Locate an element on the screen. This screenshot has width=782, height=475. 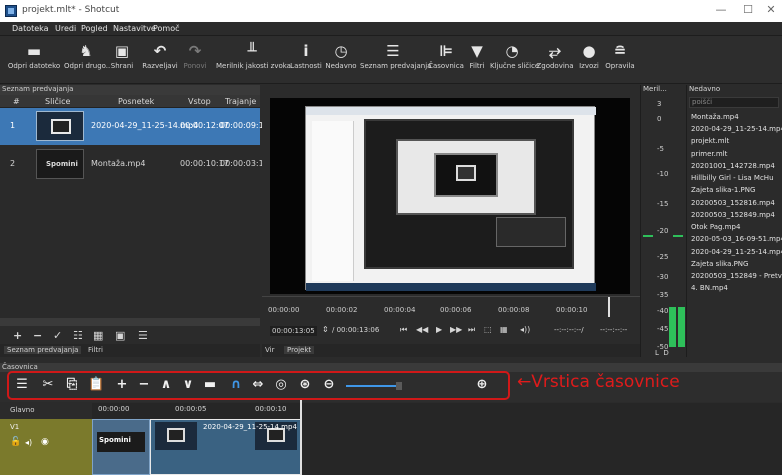
recent-item: 20200503_152849.mp4 is located at coordinates (733, 215).